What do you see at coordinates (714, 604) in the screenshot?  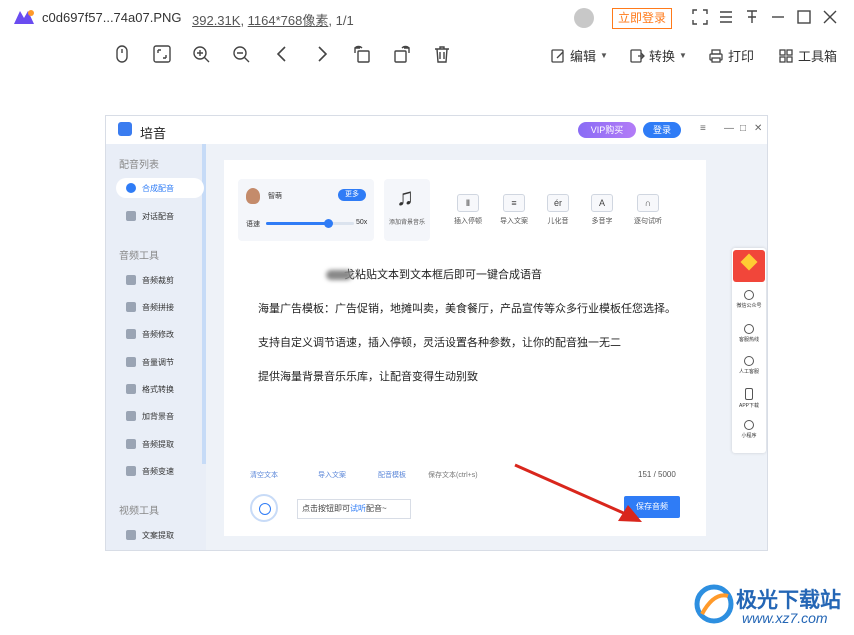 I see `watermark-logo-icon` at bounding box center [714, 604].